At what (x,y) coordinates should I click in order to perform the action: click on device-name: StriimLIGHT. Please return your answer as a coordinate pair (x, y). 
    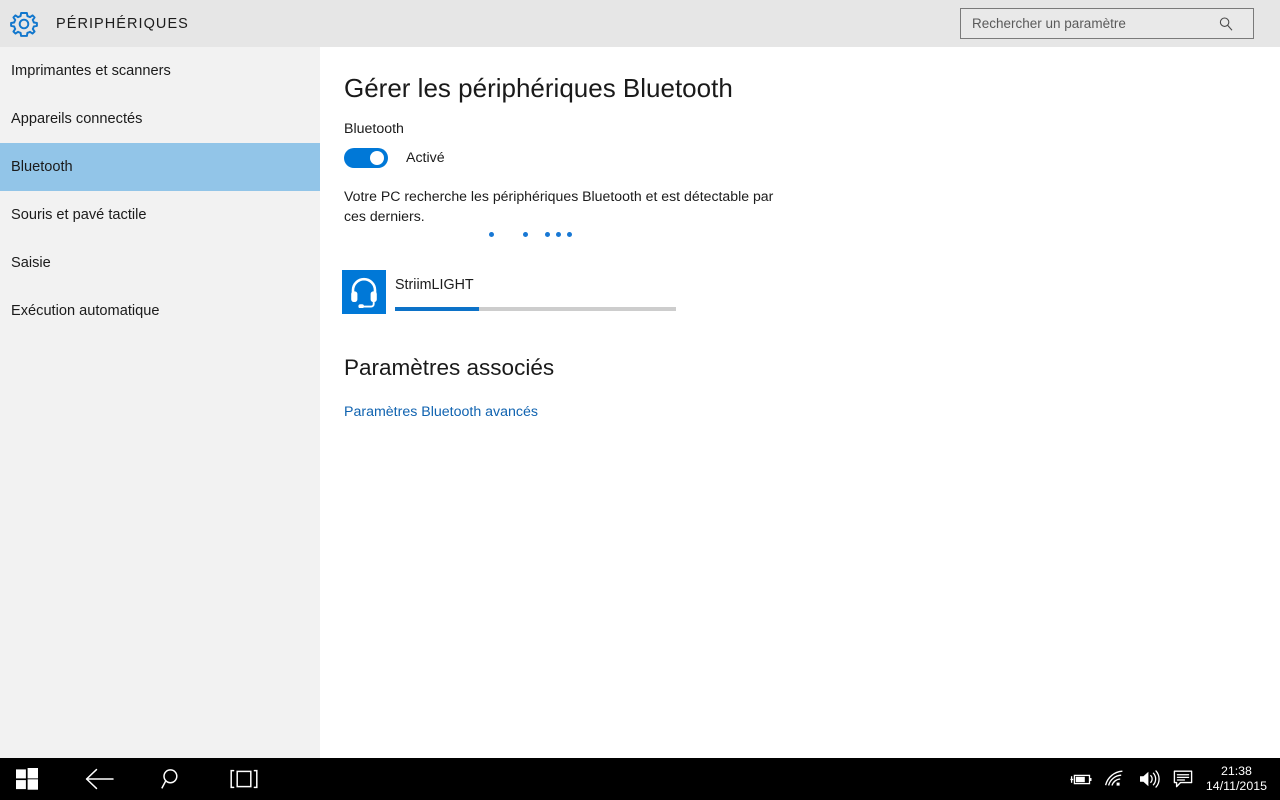
    Looking at the image, I should click on (434, 285).